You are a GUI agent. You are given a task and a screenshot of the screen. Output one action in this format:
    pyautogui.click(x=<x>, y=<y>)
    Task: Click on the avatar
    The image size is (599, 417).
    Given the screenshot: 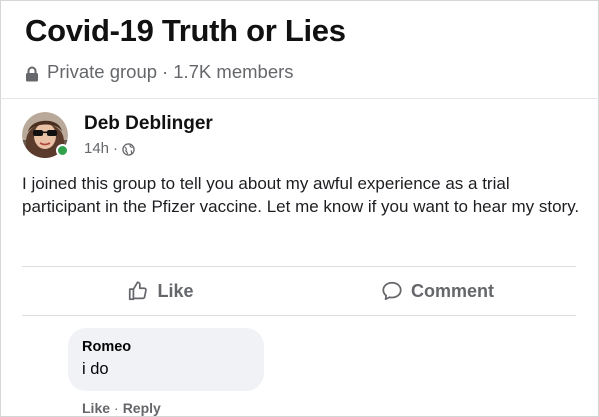 What is the action you would take?
    pyautogui.click(x=45, y=135)
    